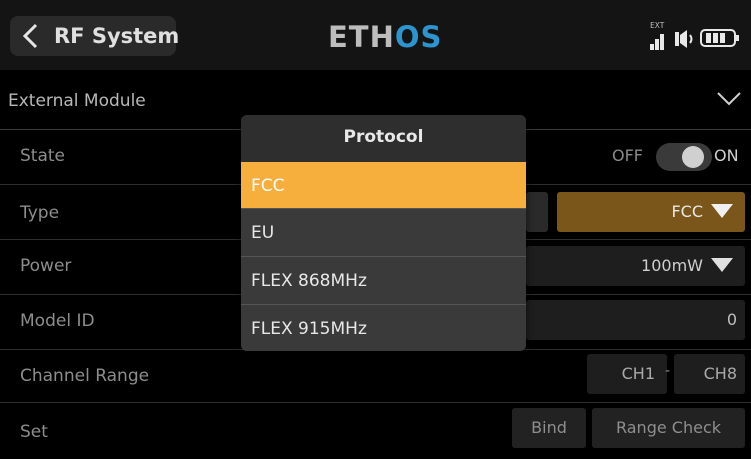  I want to click on battery-icon, so click(719, 38).